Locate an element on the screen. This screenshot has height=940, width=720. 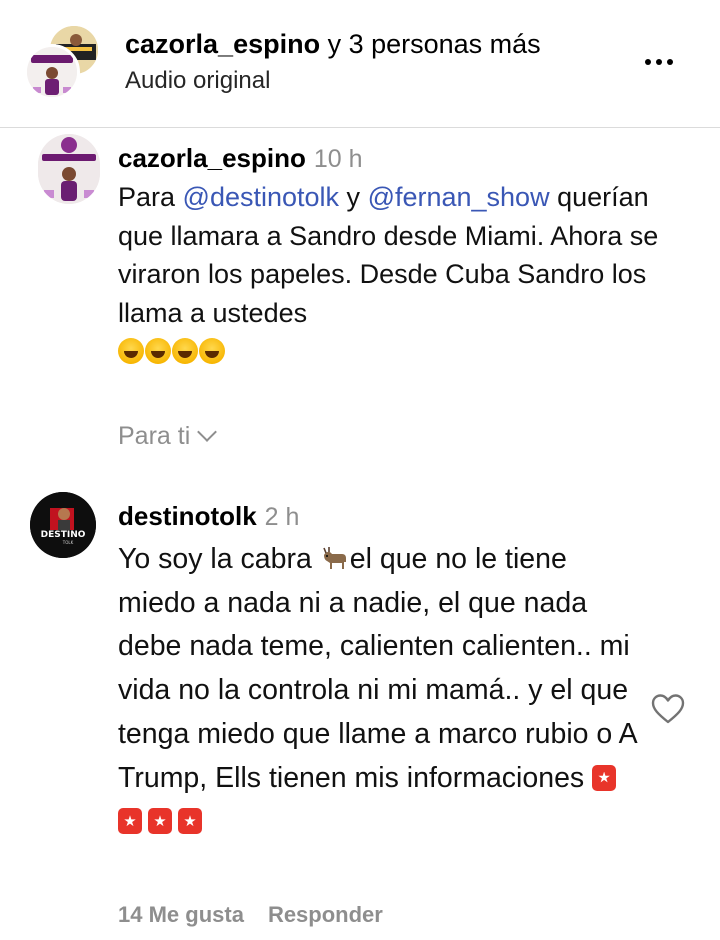
comment-username: cazorla_espino is located at coordinates (212, 158).